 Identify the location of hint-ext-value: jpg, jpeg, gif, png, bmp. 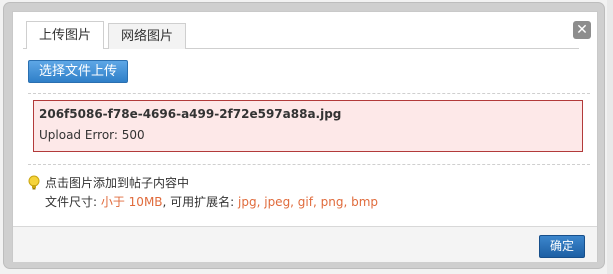
(308, 202).